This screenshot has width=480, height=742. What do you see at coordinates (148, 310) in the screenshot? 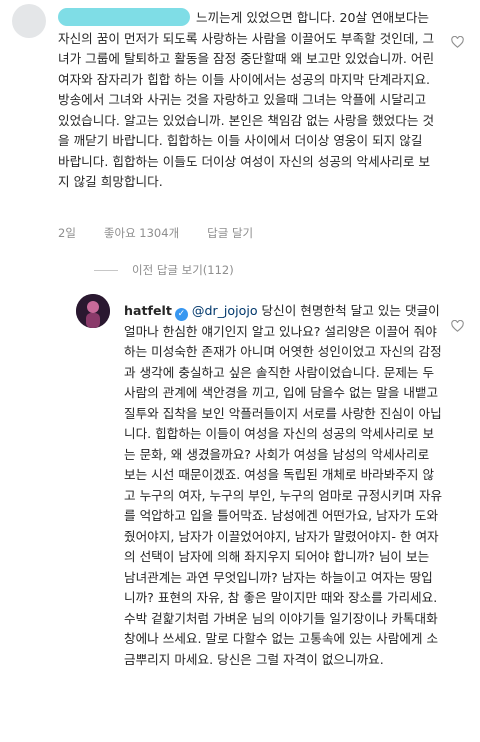
I see `reply-username: hatfelt` at bounding box center [148, 310].